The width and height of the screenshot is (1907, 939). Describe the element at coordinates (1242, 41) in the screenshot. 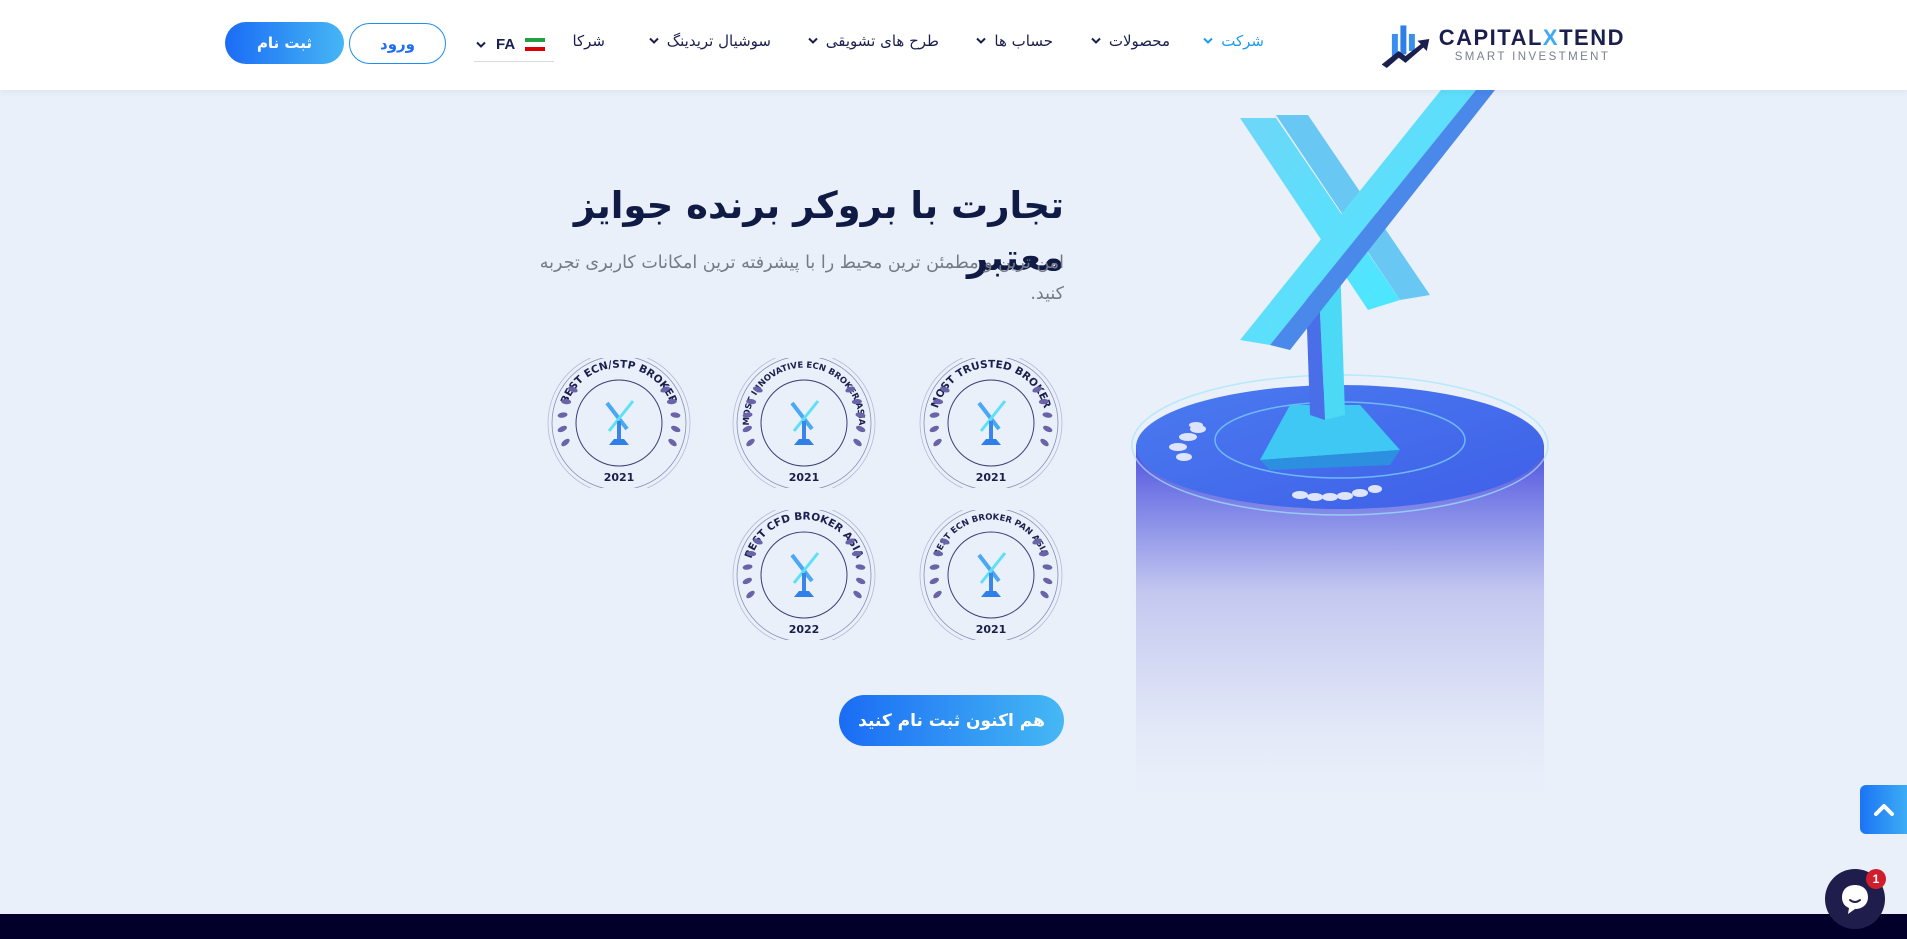

I see `nav-item-label: شرکت` at that location.